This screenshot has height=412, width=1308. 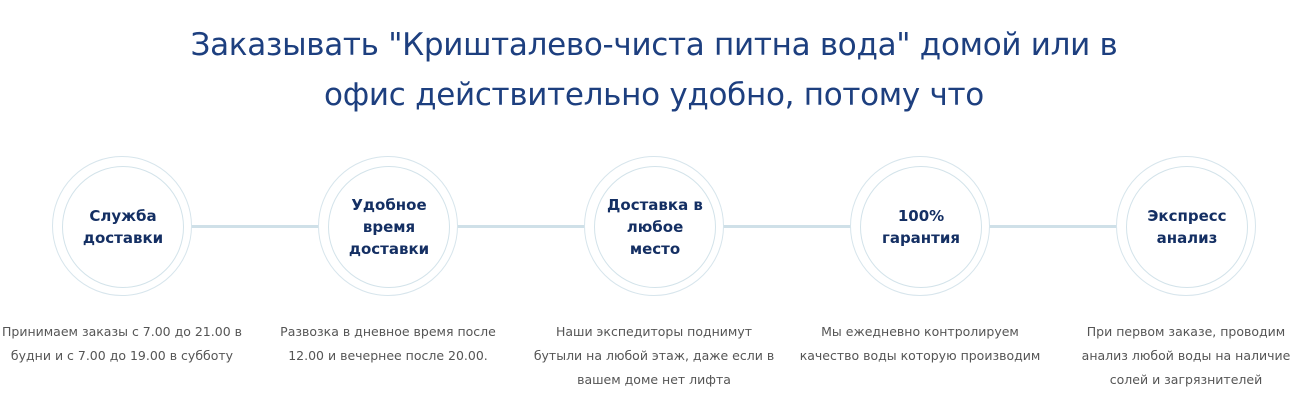 I want to click on feature-circle: Доставка в любое место, so click(x=654, y=226).